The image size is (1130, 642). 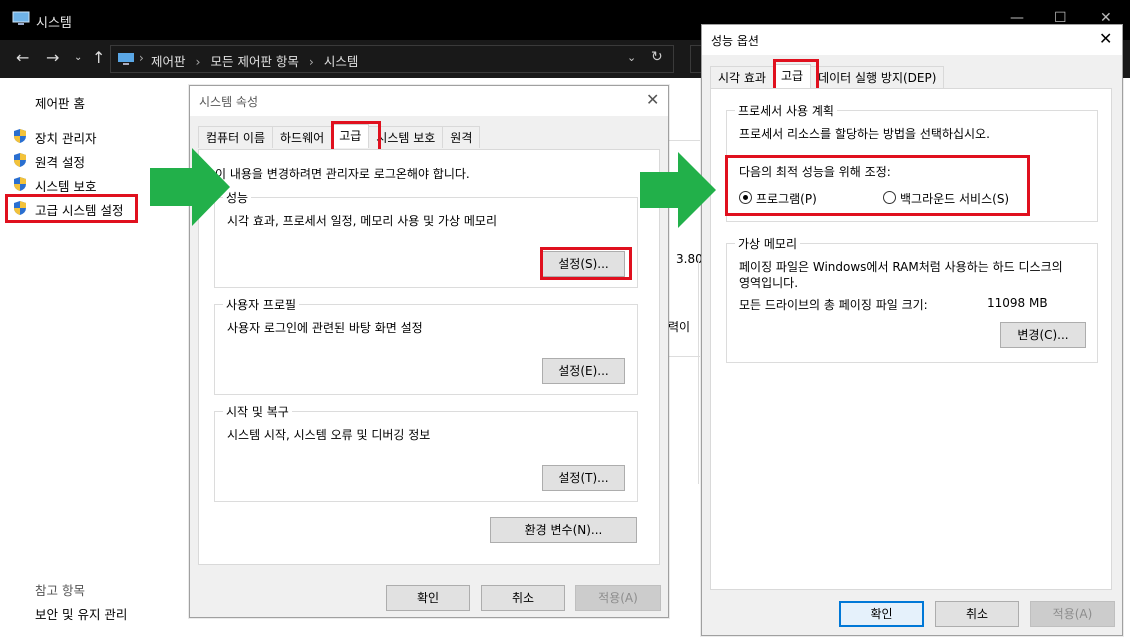 What do you see at coordinates (254, 61) in the screenshot?
I see `breadcrumb-all-items: 모든 제어판 항목` at bounding box center [254, 61].